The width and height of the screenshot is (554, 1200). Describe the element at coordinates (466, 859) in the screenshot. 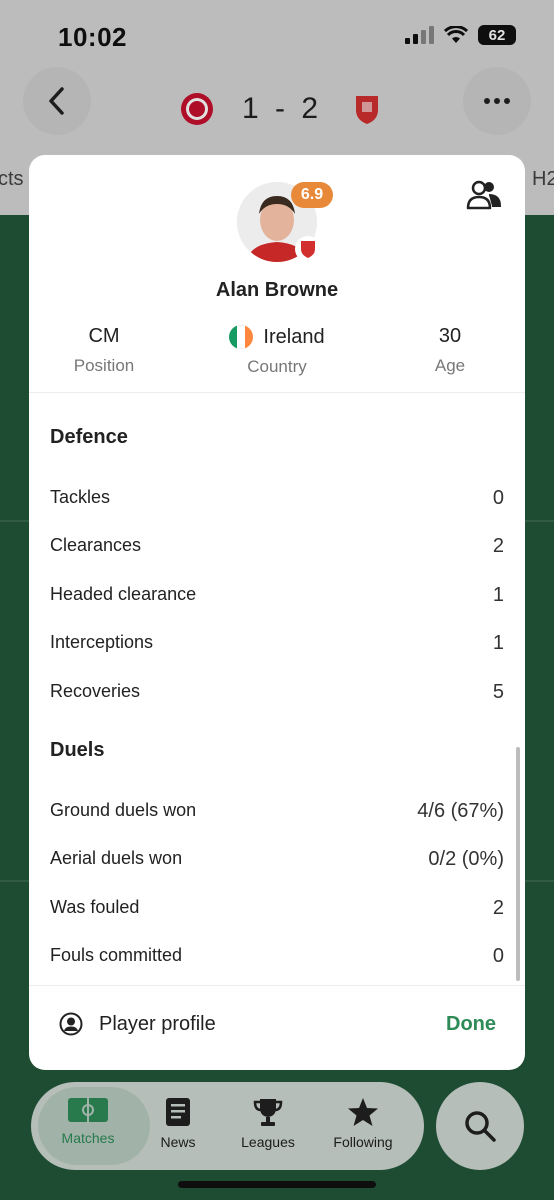

I see `stat-value: 0/2 (0%)` at that location.